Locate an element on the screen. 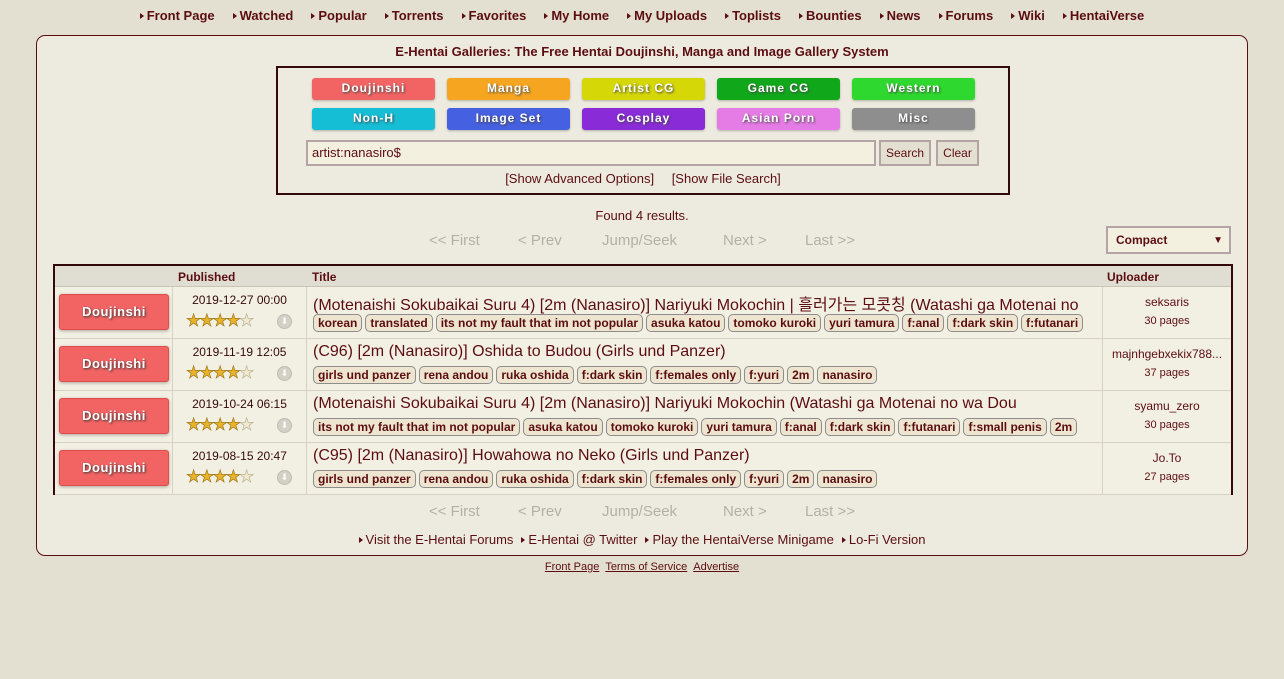 This screenshot has height=679, width=1284. category-button-game-cg: Game CG is located at coordinates (778, 89).